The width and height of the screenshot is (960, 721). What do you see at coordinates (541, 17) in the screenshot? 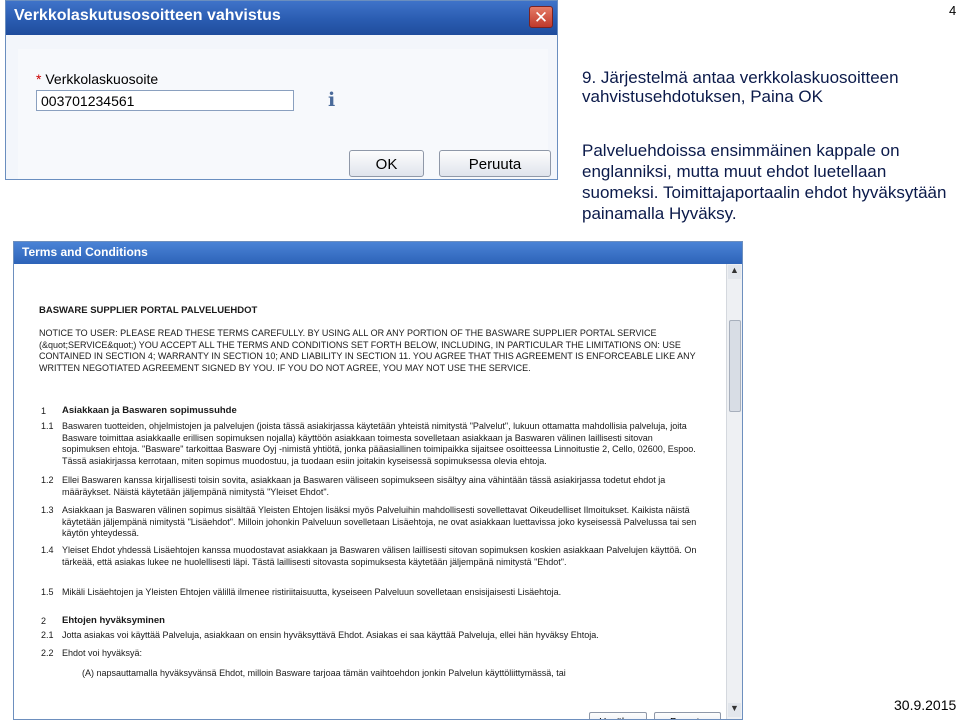
I see `close-icon: ✕` at bounding box center [541, 17].